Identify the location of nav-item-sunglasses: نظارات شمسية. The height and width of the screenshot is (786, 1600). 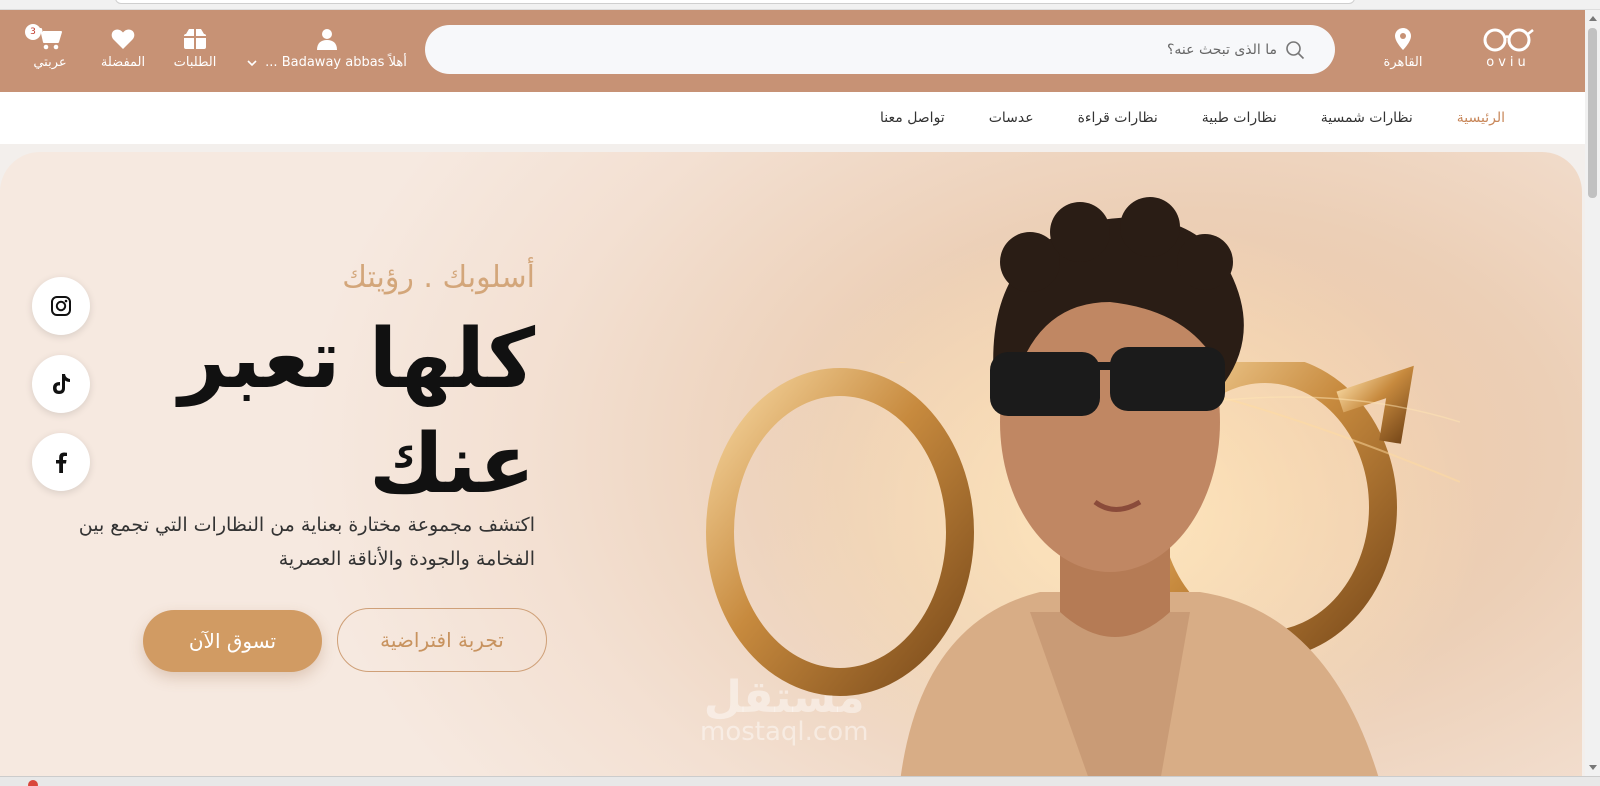
(1367, 118).